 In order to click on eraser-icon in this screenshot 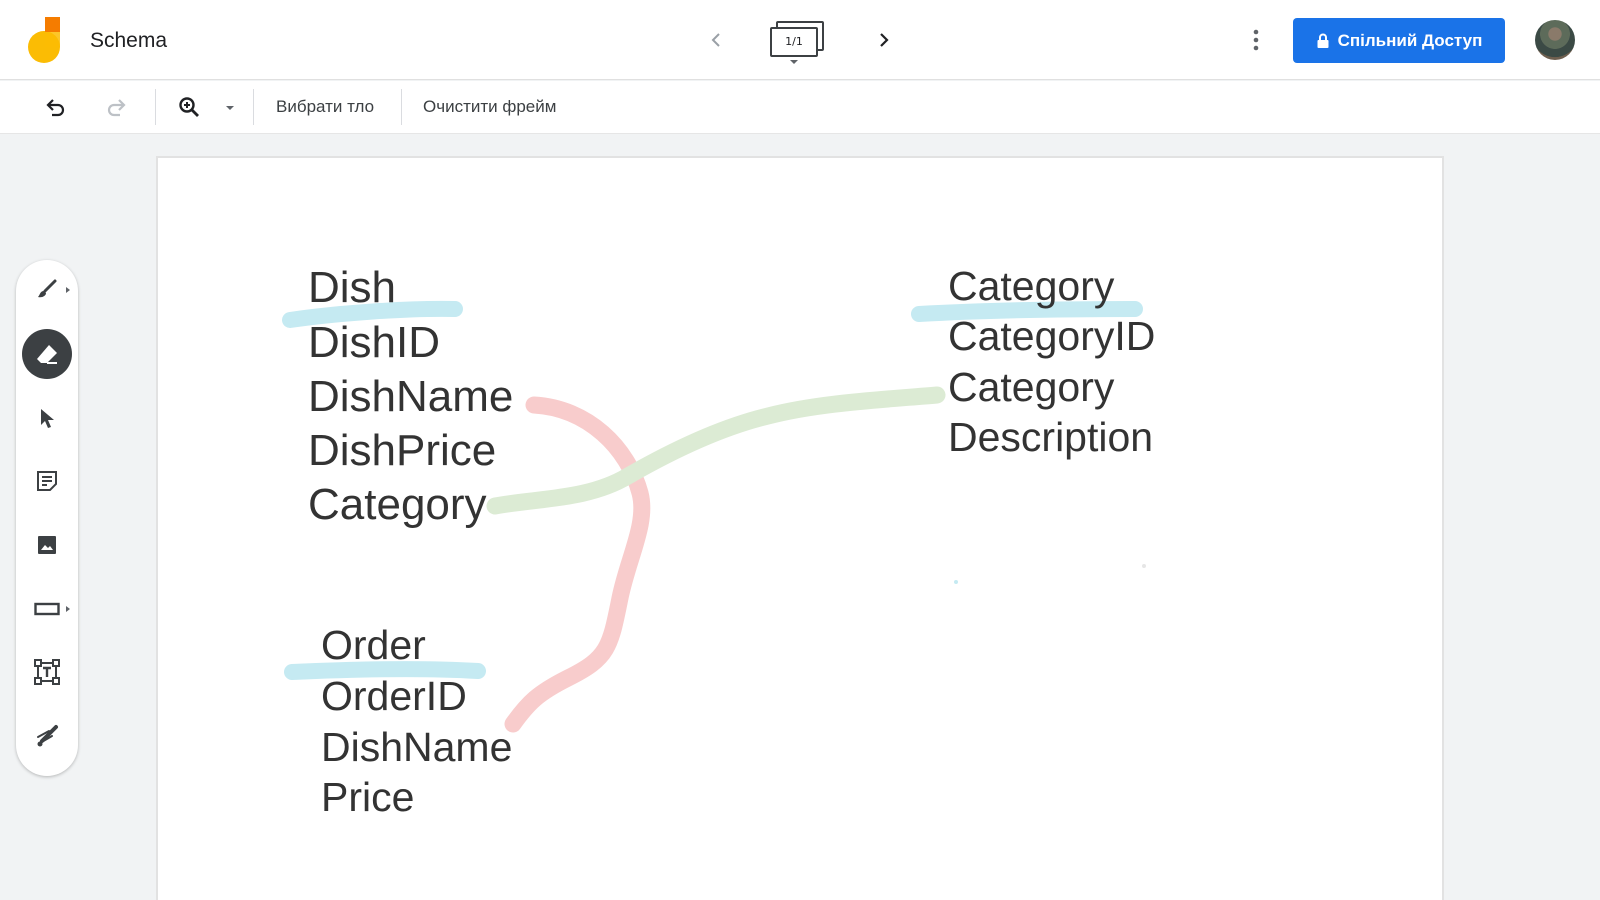, I will do `click(47, 354)`.